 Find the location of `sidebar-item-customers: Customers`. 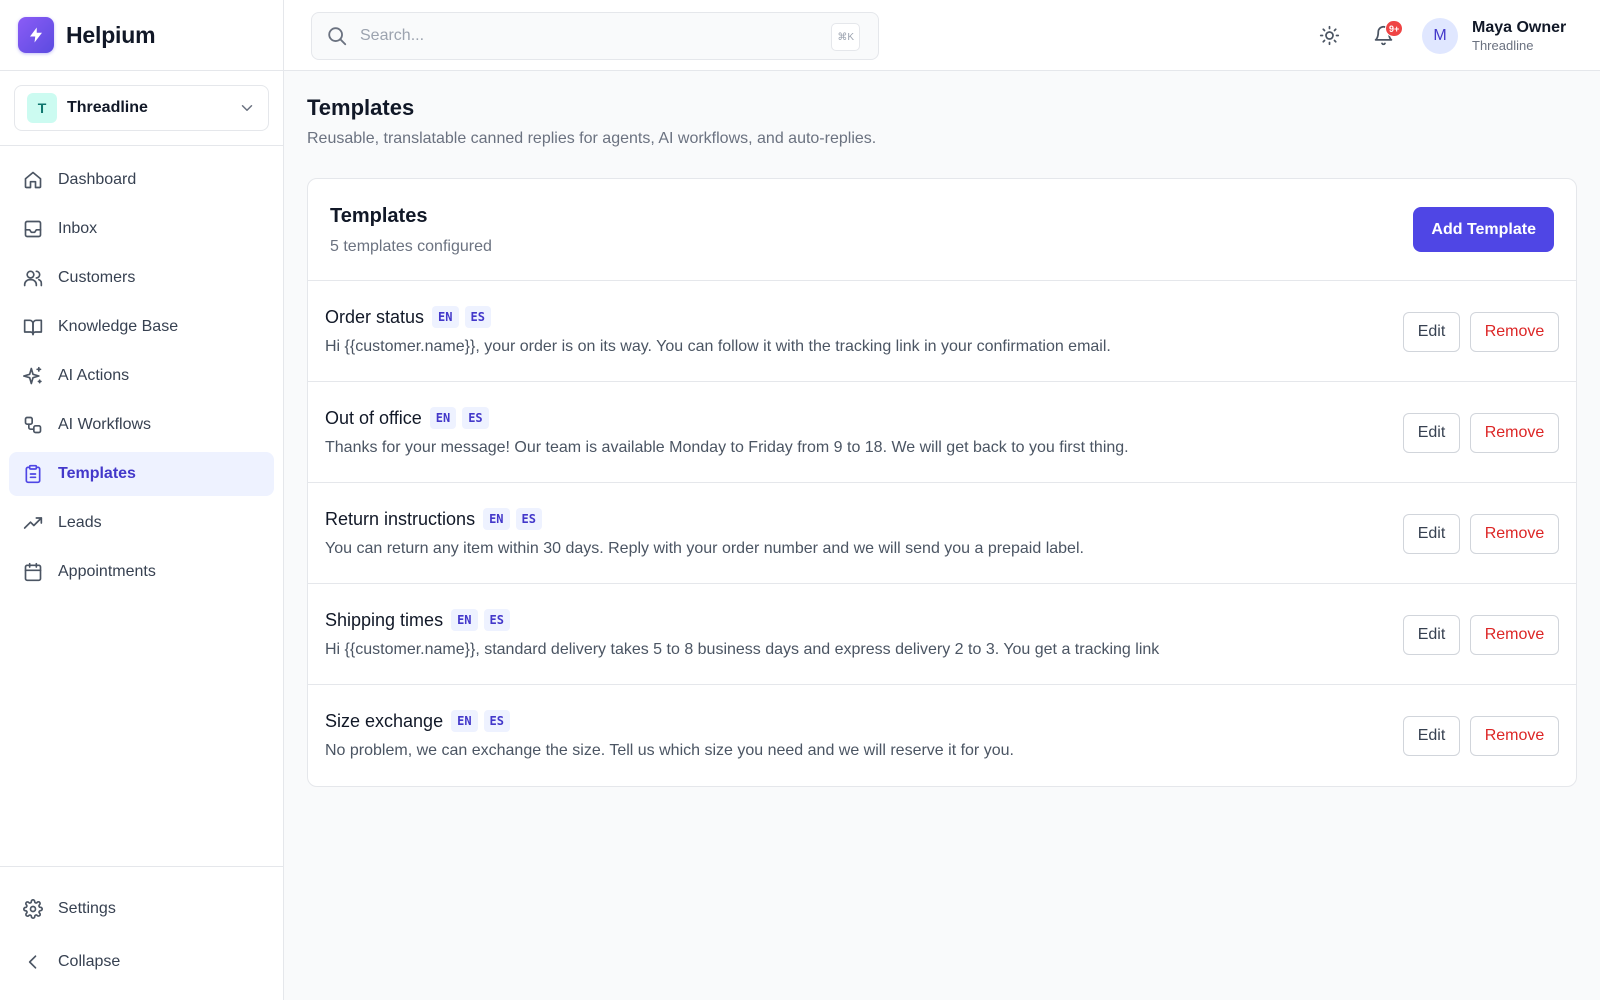

sidebar-item-customers: Customers is located at coordinates (141, 278).